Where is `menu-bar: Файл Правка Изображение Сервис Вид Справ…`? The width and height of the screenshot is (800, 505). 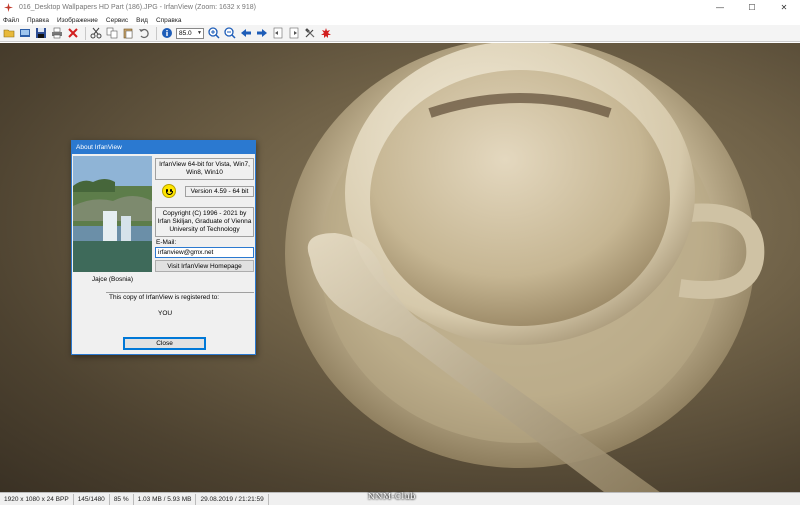 menu-bar: Файл Правка Изображение Сервис Вид Справ… is located at coordinates (400, 20).